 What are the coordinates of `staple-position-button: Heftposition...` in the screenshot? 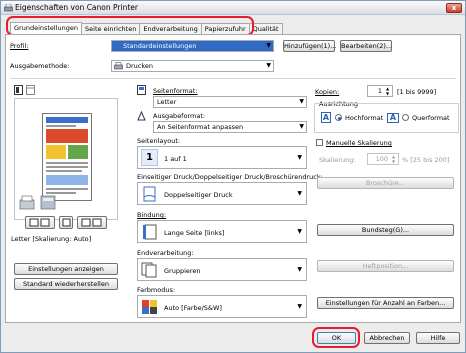 It's located at (385, 266).